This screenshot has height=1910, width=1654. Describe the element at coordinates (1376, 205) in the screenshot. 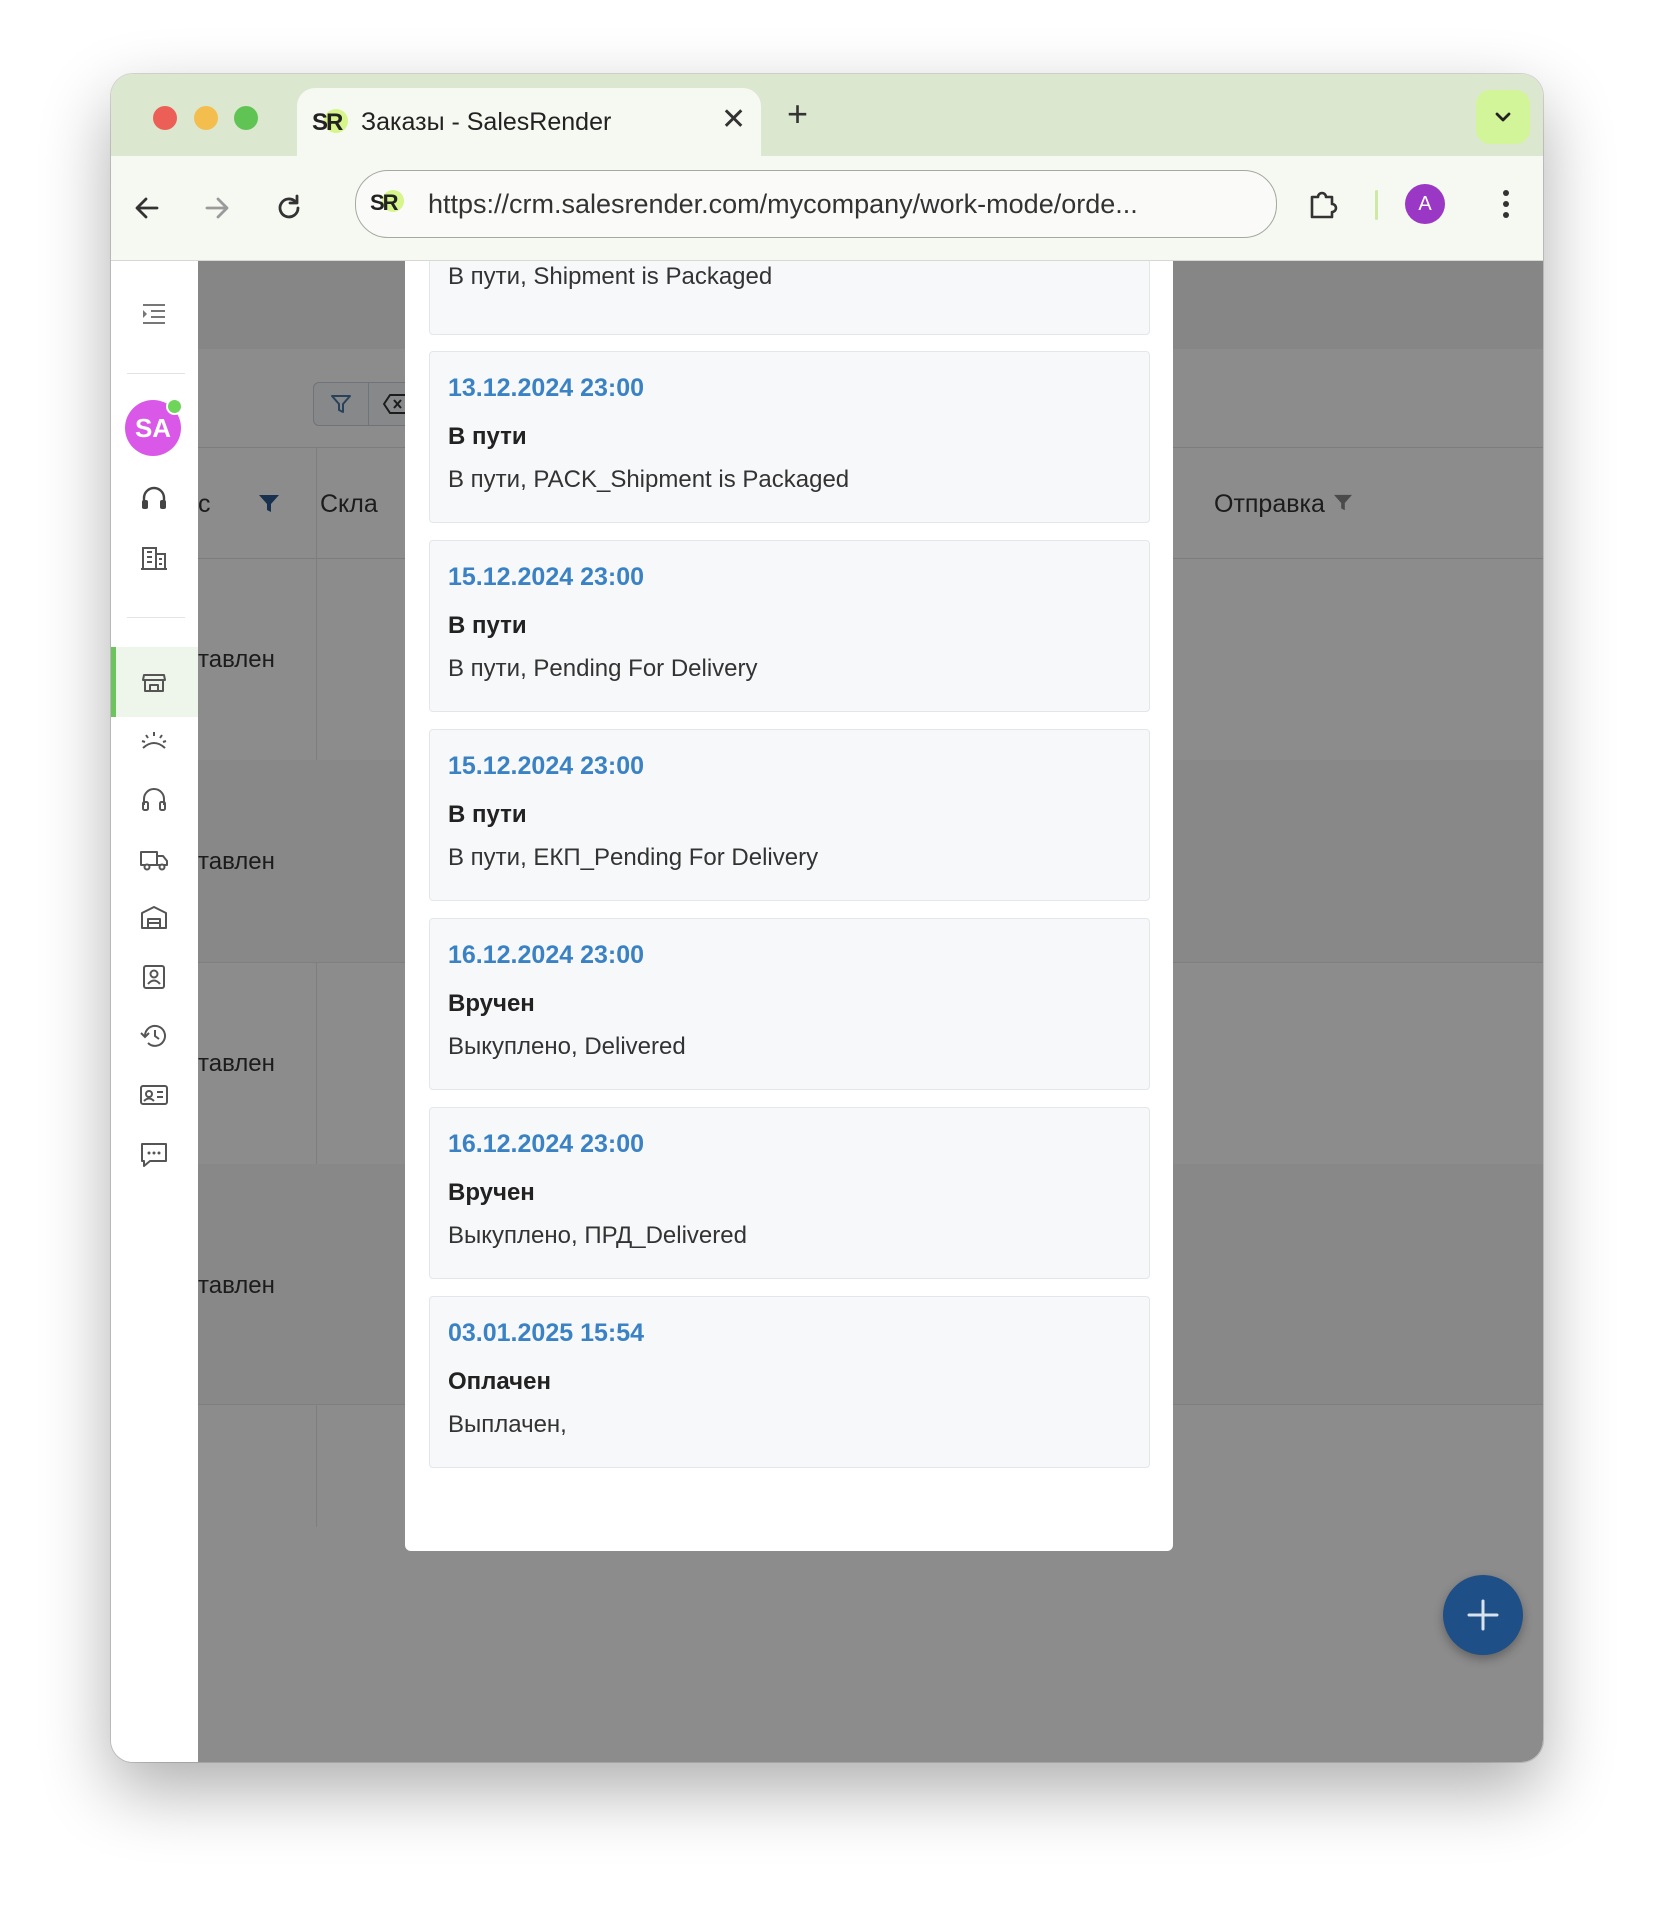

I see `toolbar-separator` at that location.